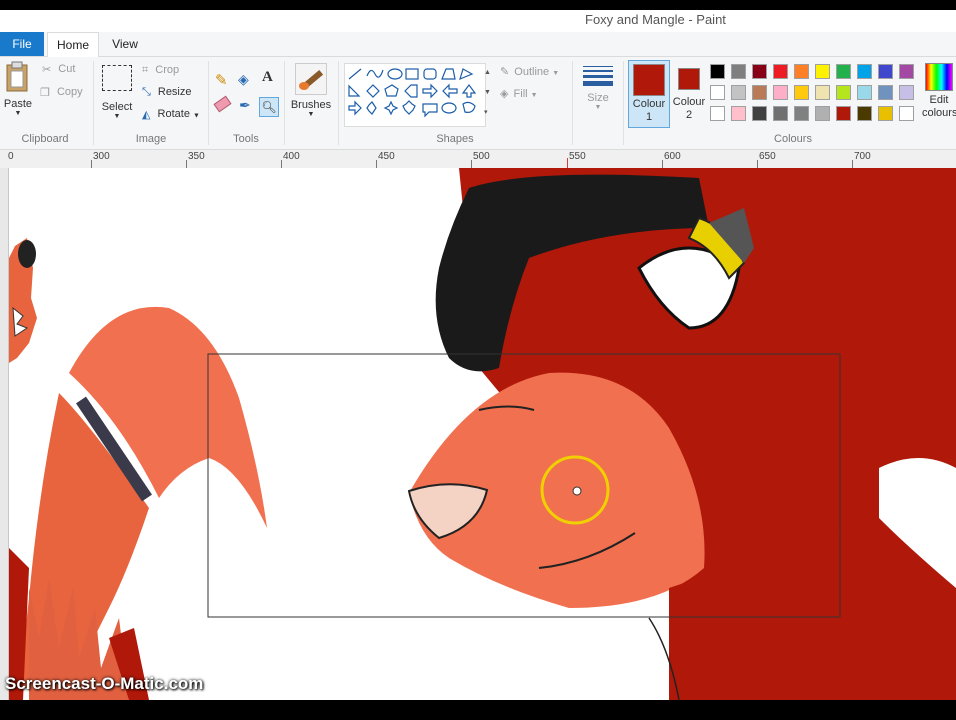 This screenshot has width=956, height=720. I want to click on rotate-button: ◭ Rotate ▼, so click(171, 114).